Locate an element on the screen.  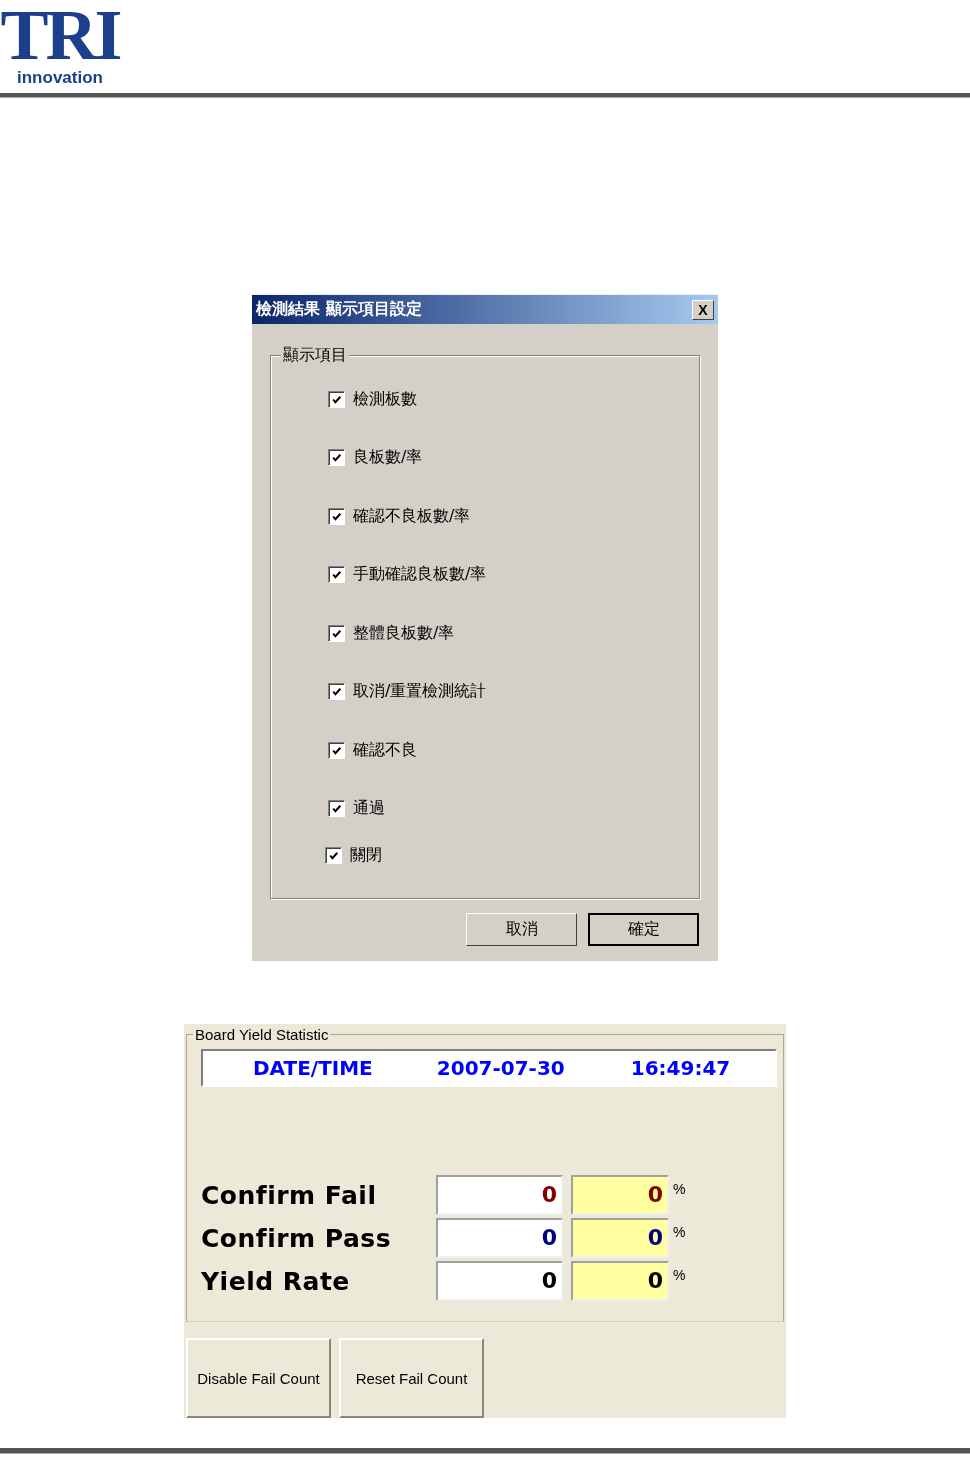
logo-tagline: innovation is located at coordinates (60, 78).